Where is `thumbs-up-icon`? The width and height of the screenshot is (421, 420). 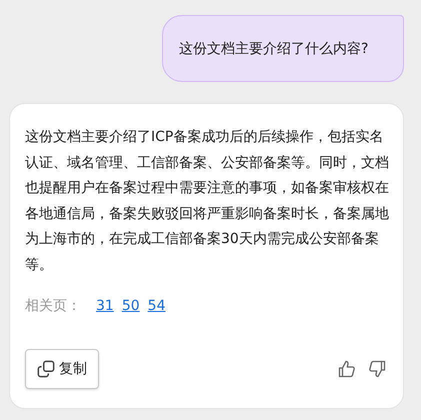 thumbs-up-icon is located at coordinates (347, 369).